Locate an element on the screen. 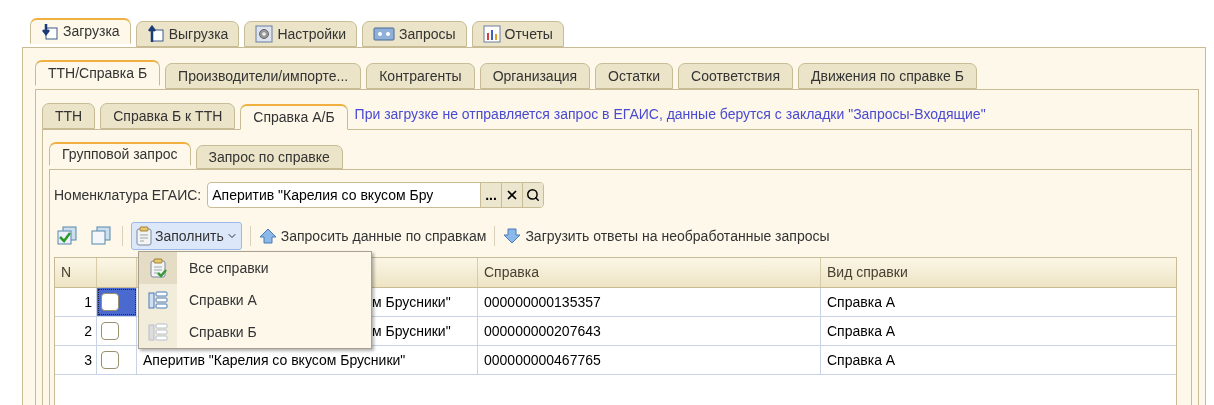 The width and height of the screenshot is (1214, 405). table-cell-text: 000000000135357 is located at coordinates (542, 302).